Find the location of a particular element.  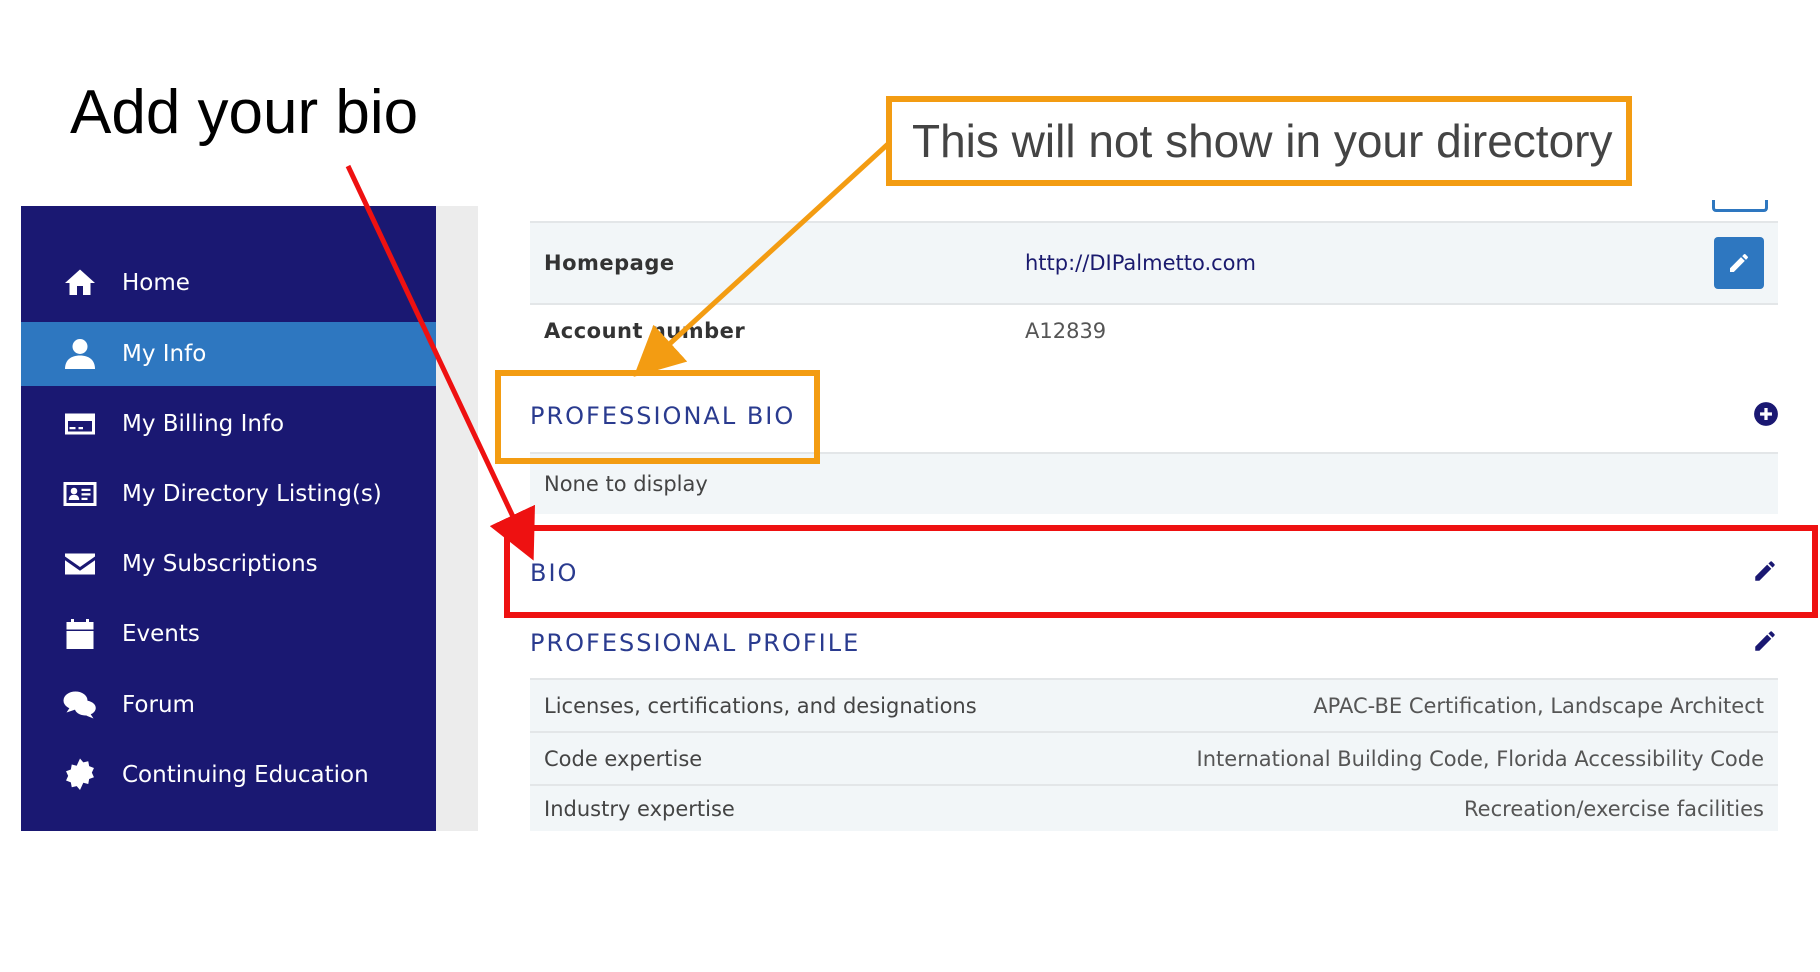

professional-profile-heading: PROFESSIONAL PROFILE is located at coordinates (695, 643).